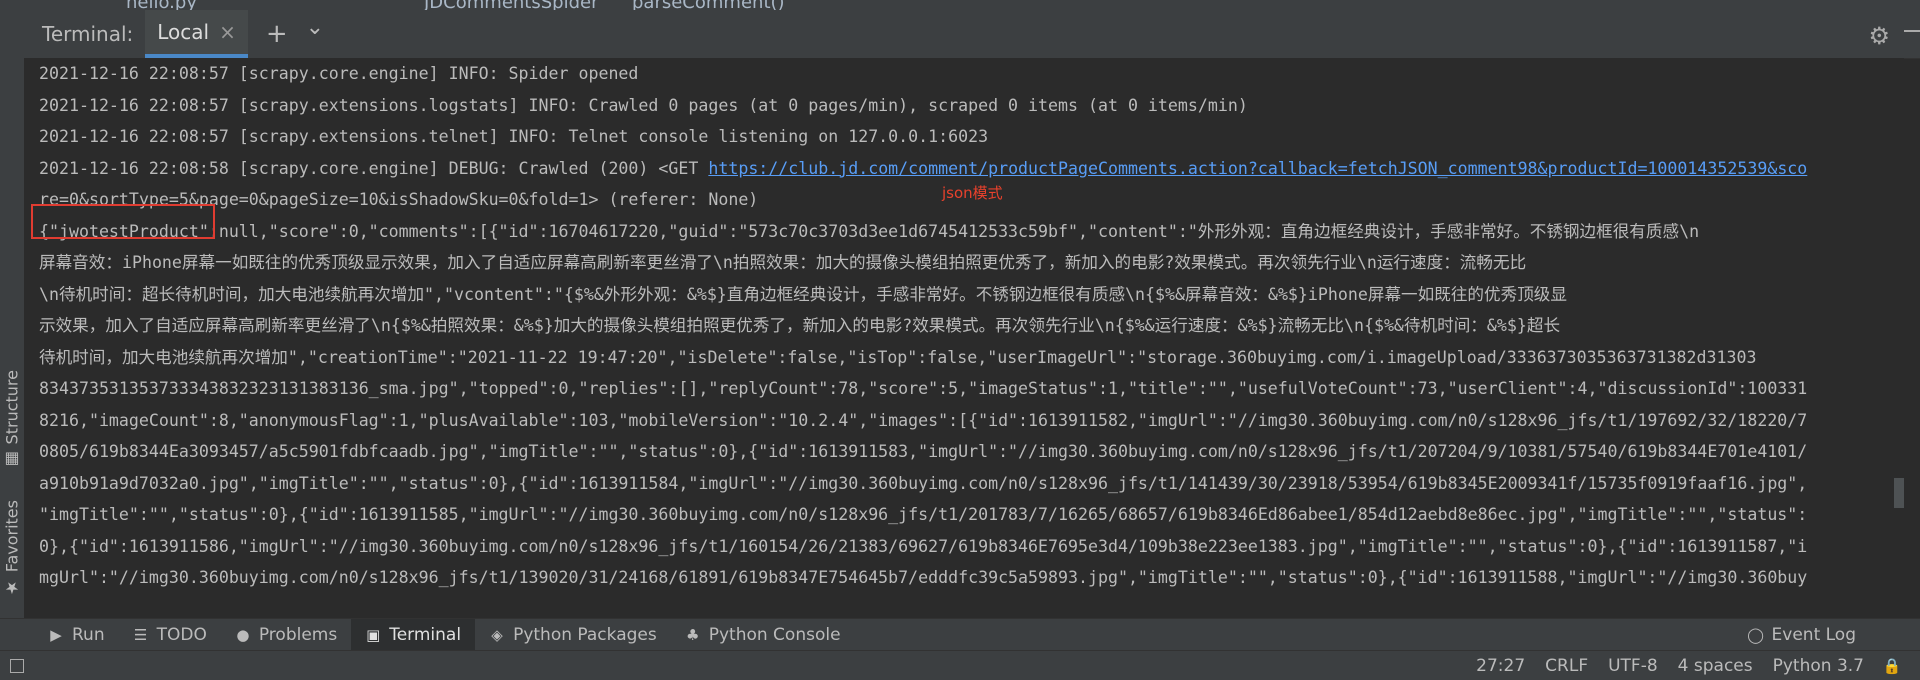  I want to click on window-toggle-icon, so click(17, 665).